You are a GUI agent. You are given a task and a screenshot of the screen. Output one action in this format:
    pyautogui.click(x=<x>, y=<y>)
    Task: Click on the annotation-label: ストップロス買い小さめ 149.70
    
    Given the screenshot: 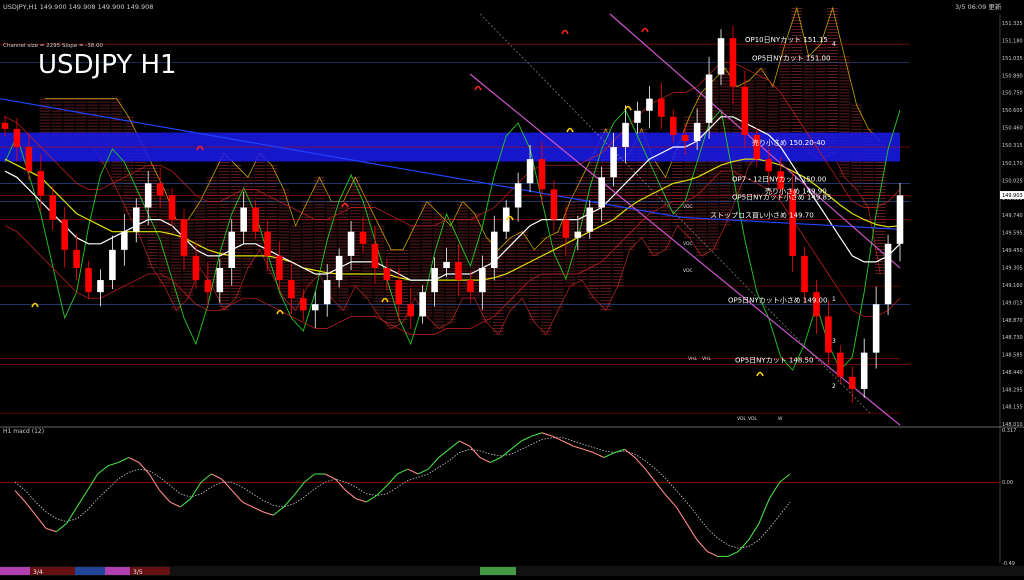 What is the action you would take?
    pyautogui.click(x=762, y=215)
    